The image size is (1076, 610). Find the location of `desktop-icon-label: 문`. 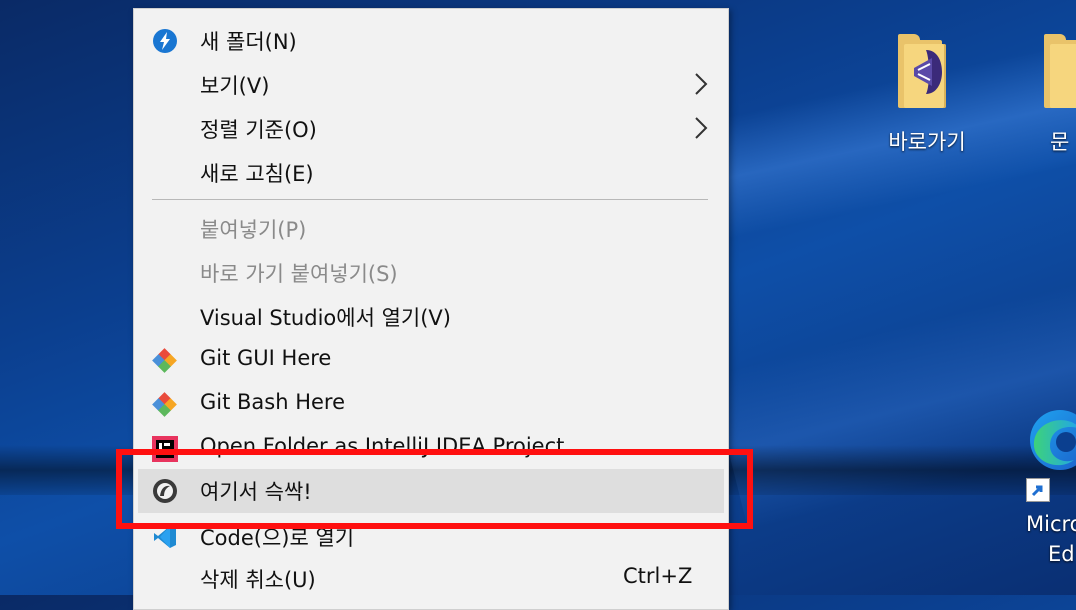

desktop-icon-label: 문 is located at coordinates (1060, 142).